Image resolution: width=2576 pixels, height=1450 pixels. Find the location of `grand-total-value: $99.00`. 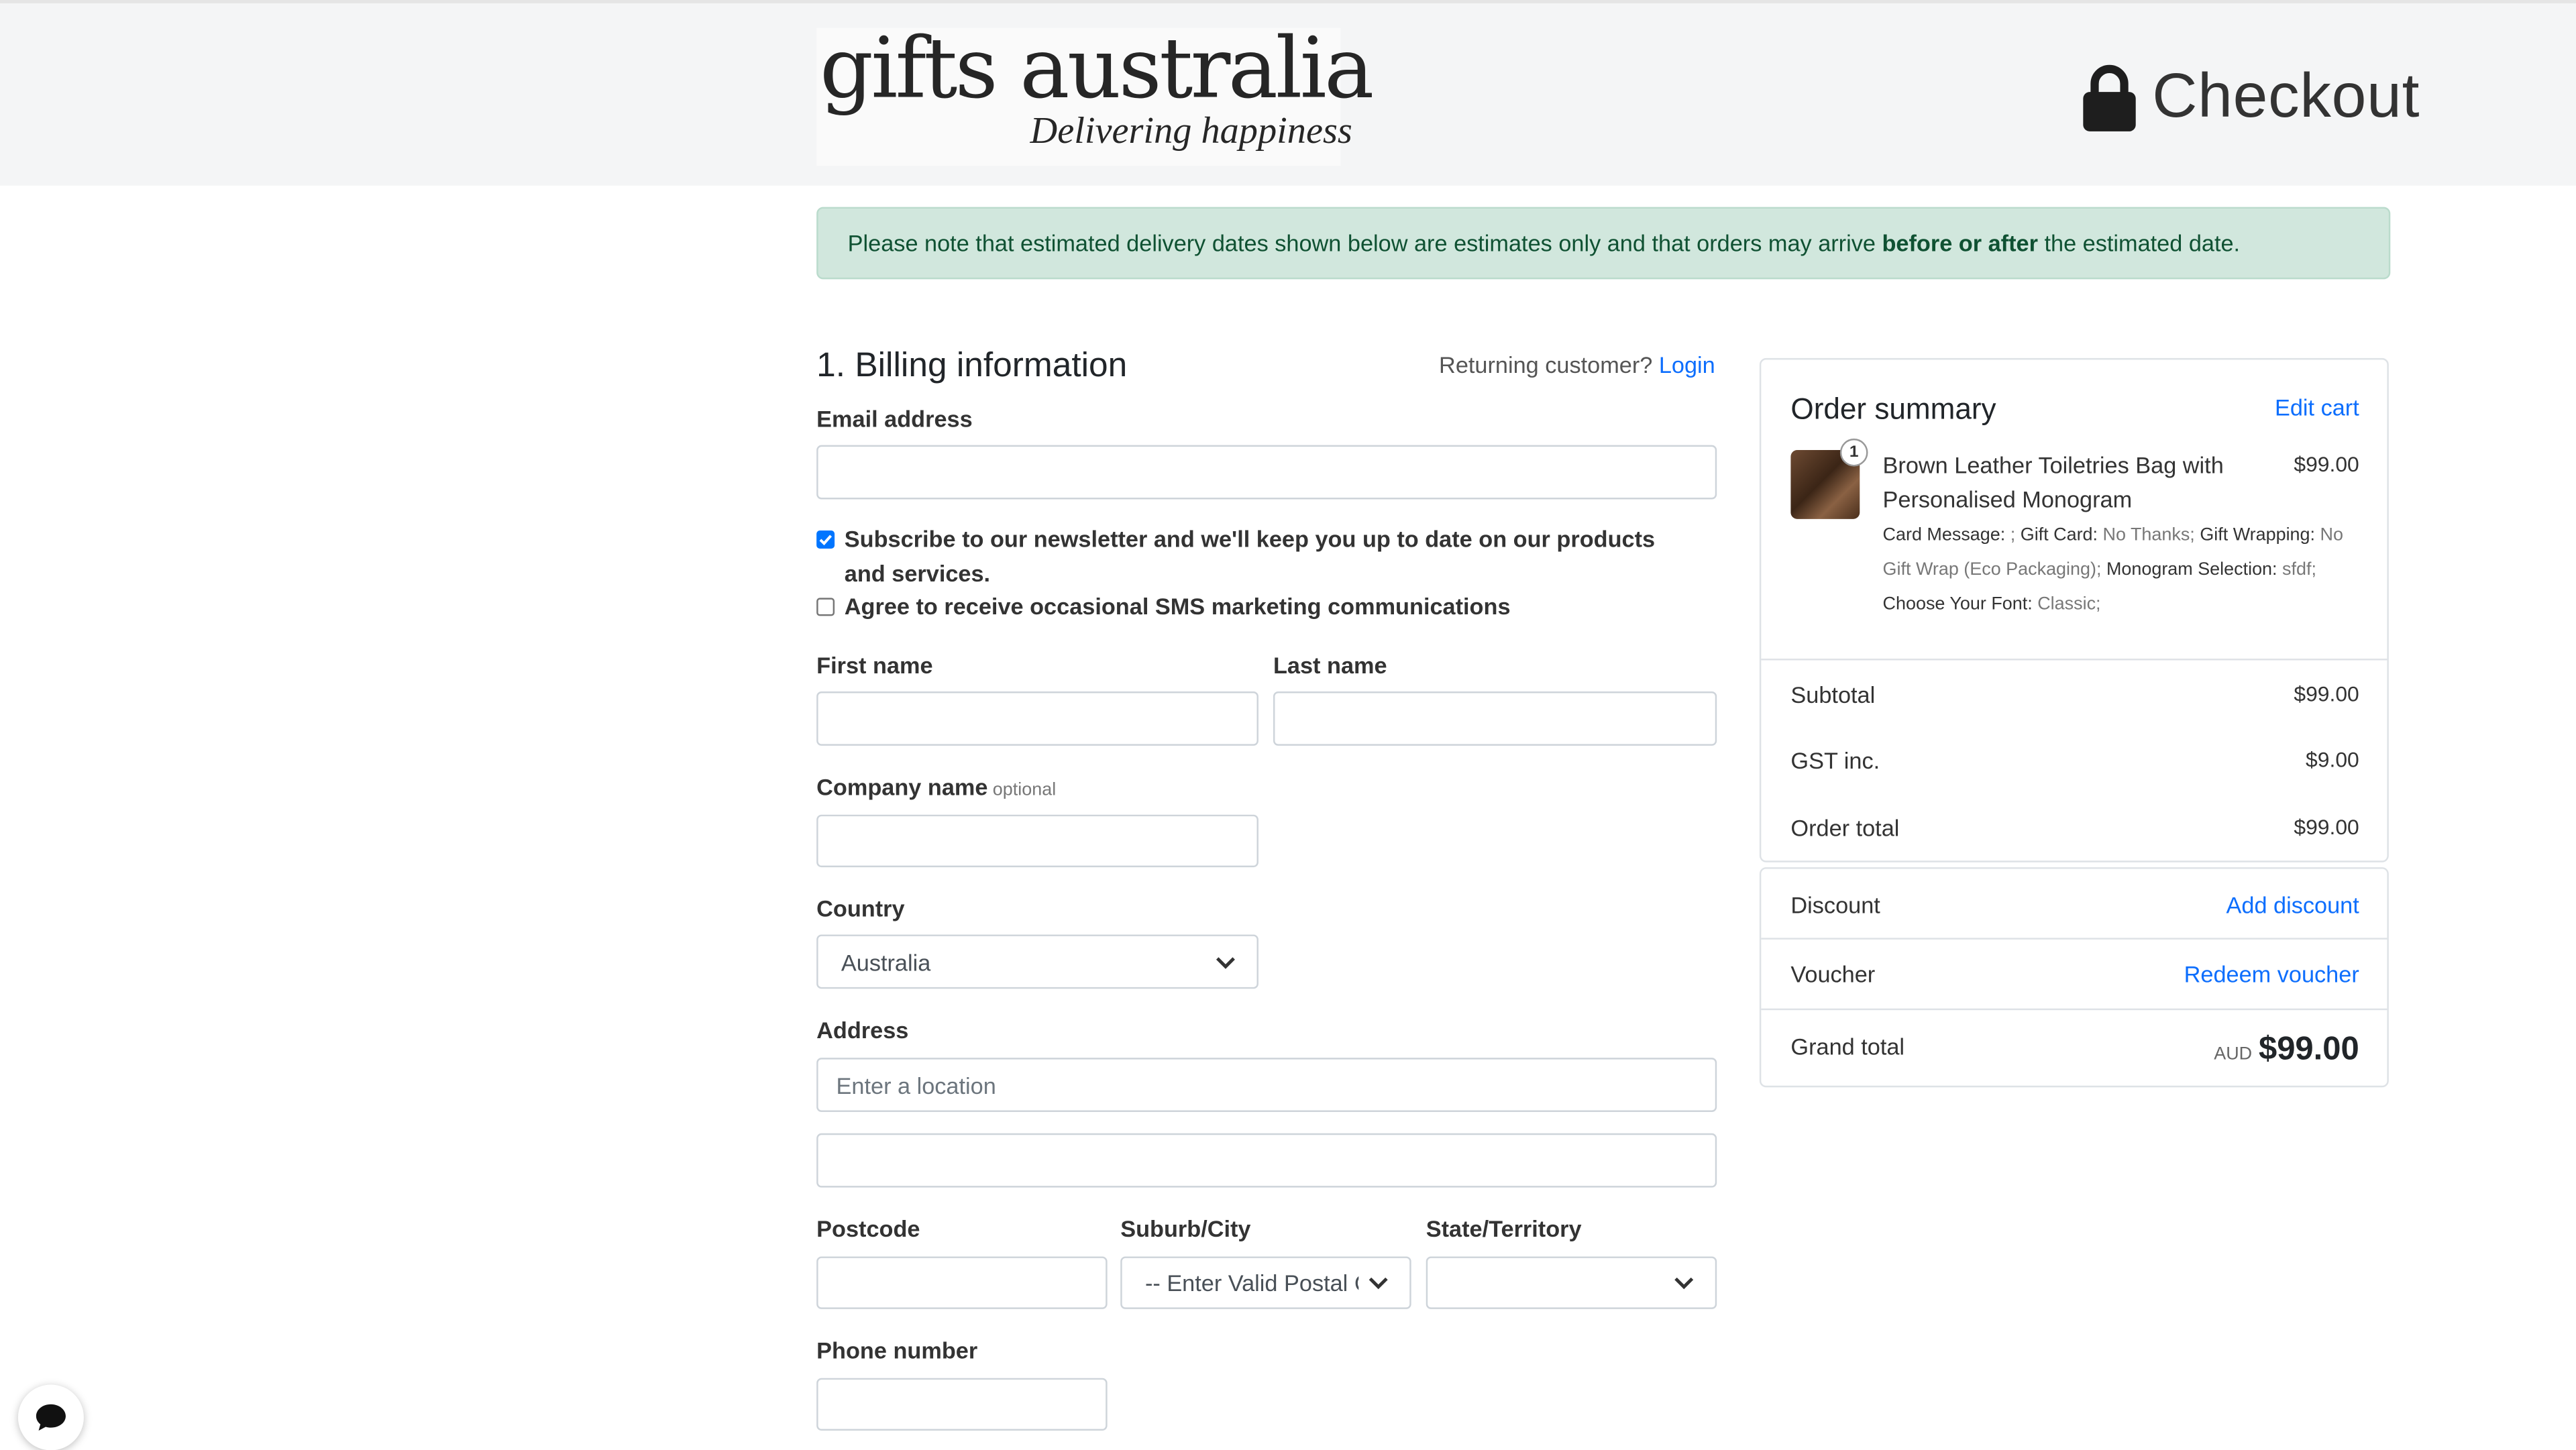

grand-total-value: $99.00 is located at coordinates (2308, 1049).